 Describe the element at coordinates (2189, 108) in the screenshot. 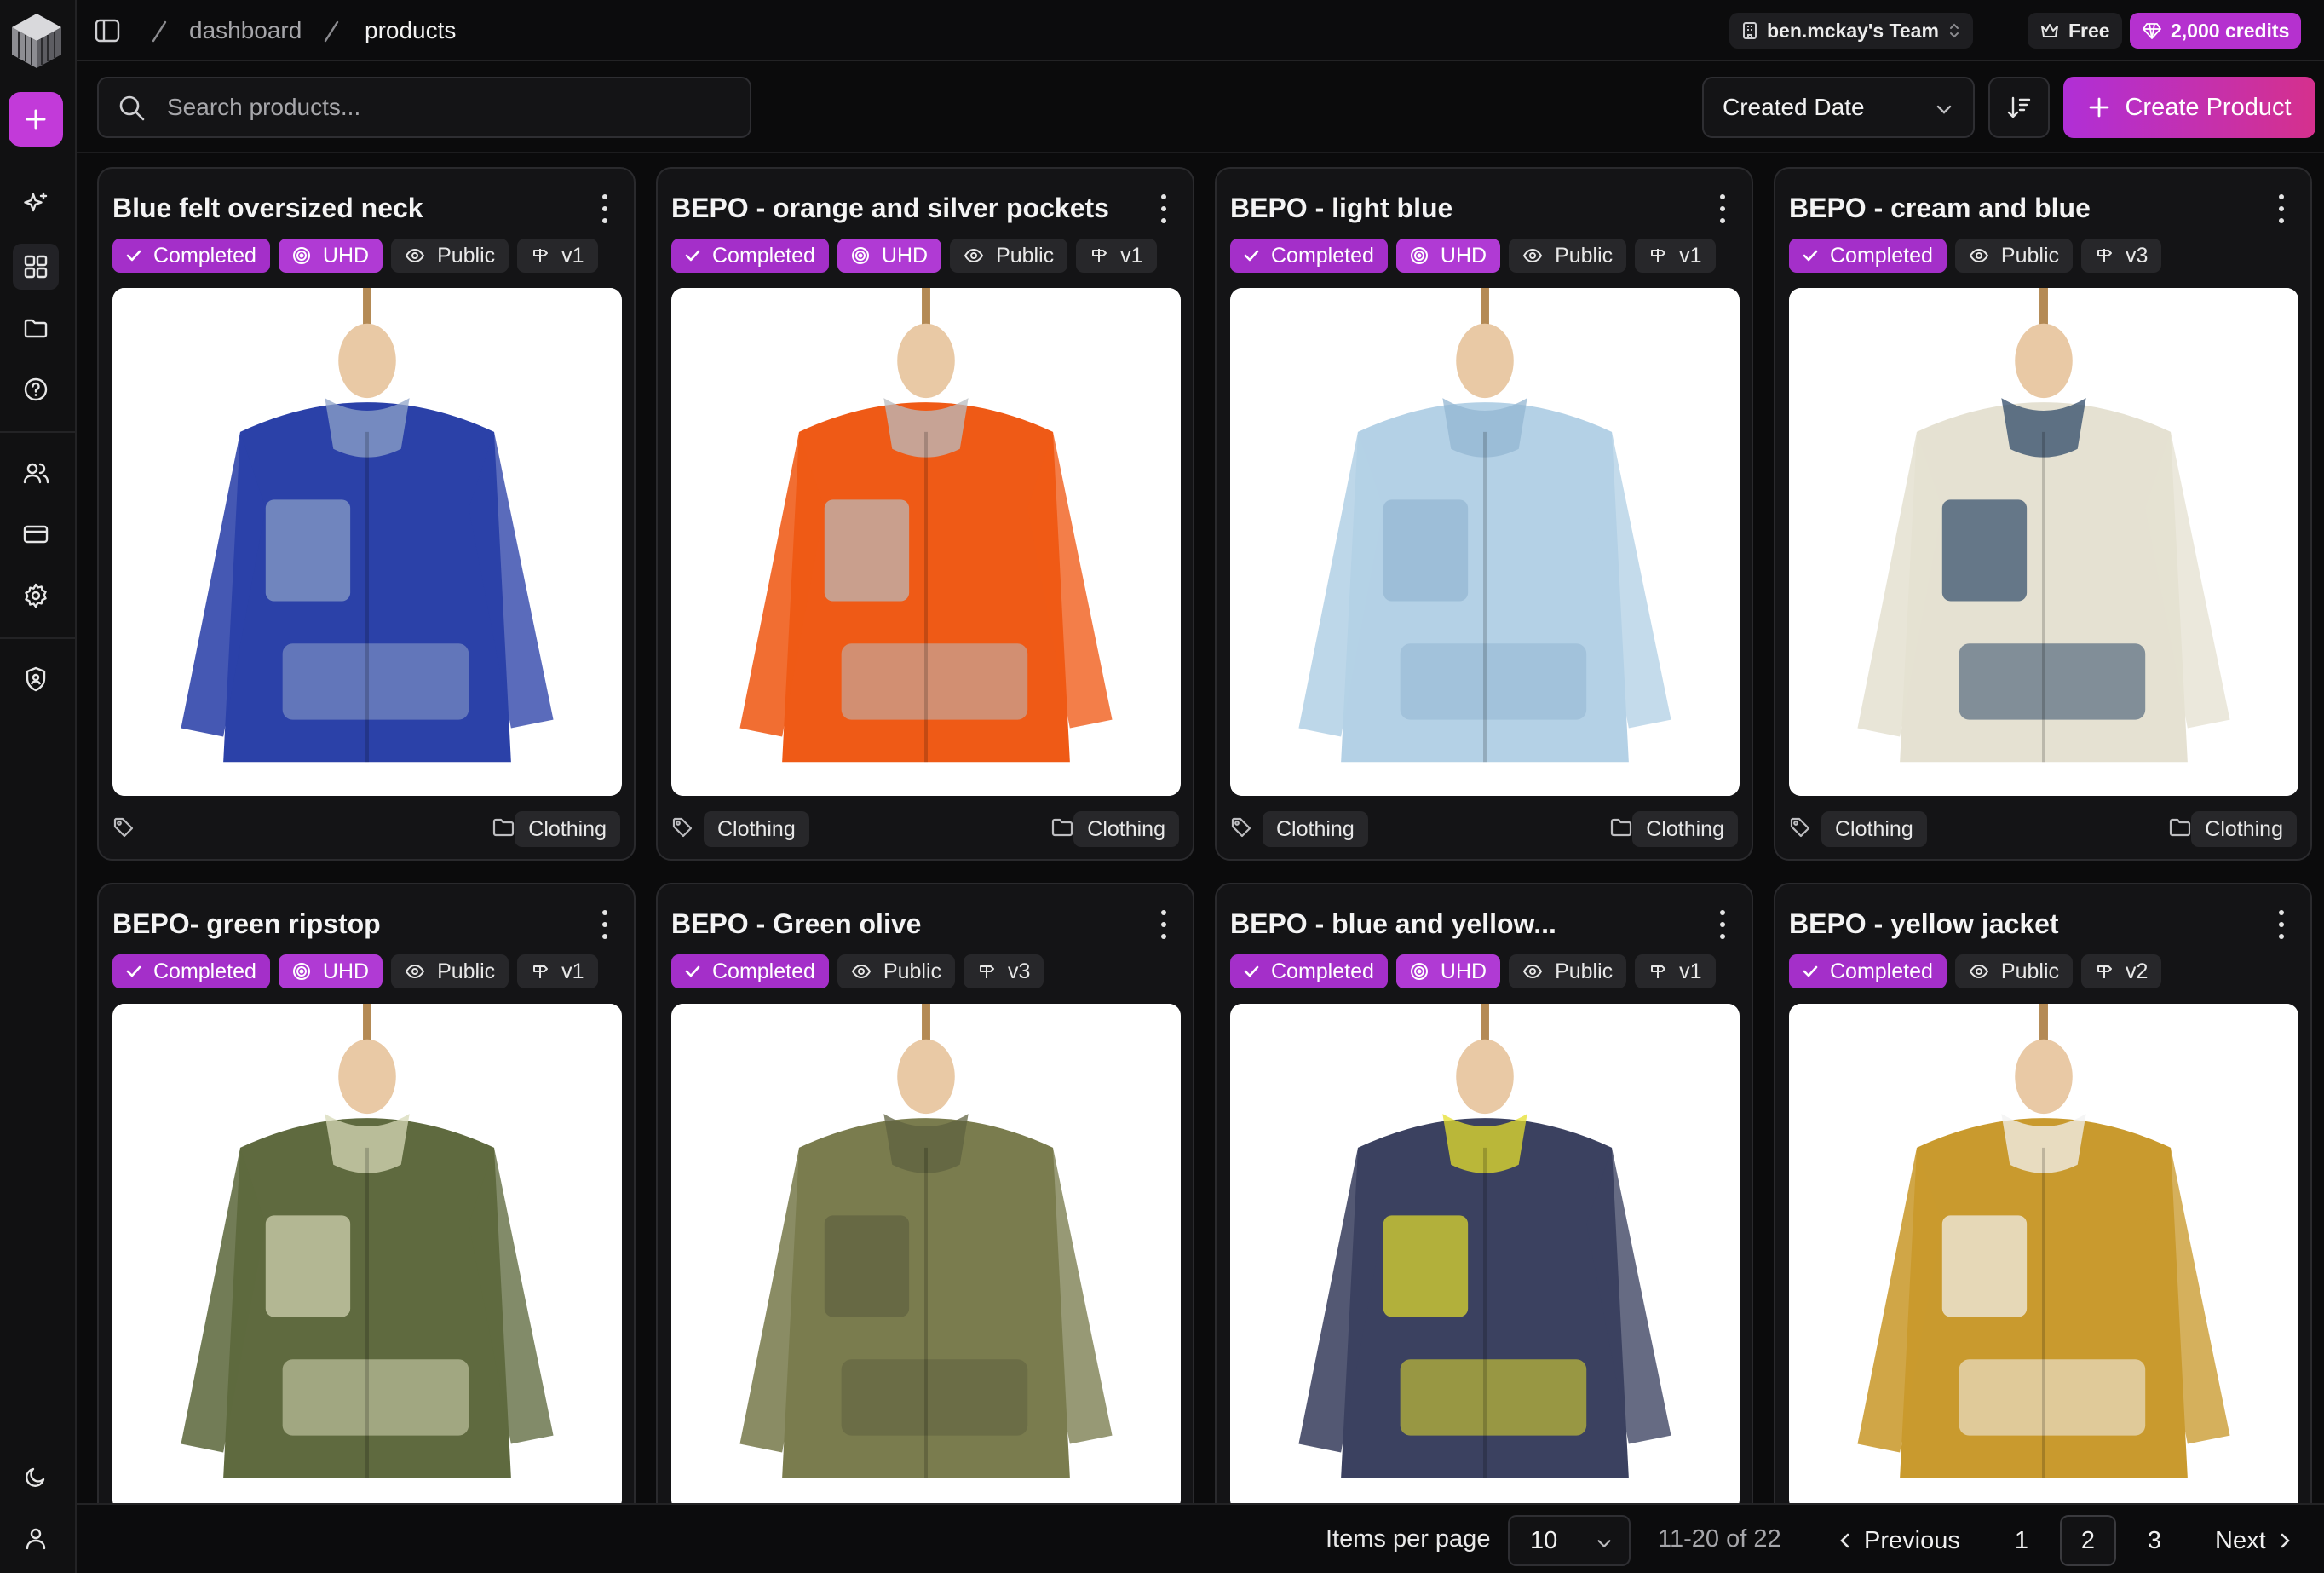

I see `create-product-button: Create Product` at that location.